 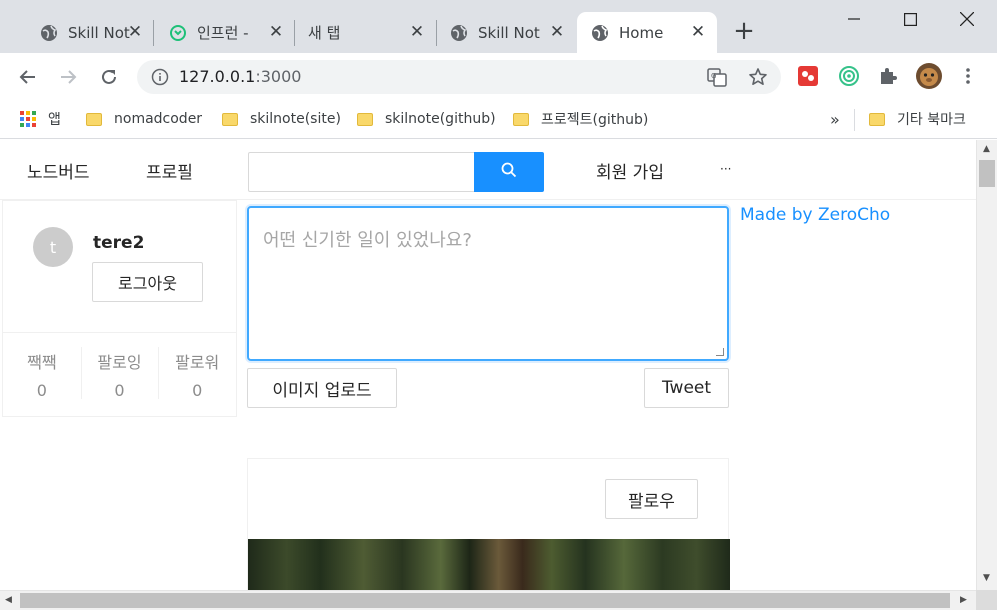 I want to click on tab-inflearn: 인프런 - ✕, so click(x=225, y=32).